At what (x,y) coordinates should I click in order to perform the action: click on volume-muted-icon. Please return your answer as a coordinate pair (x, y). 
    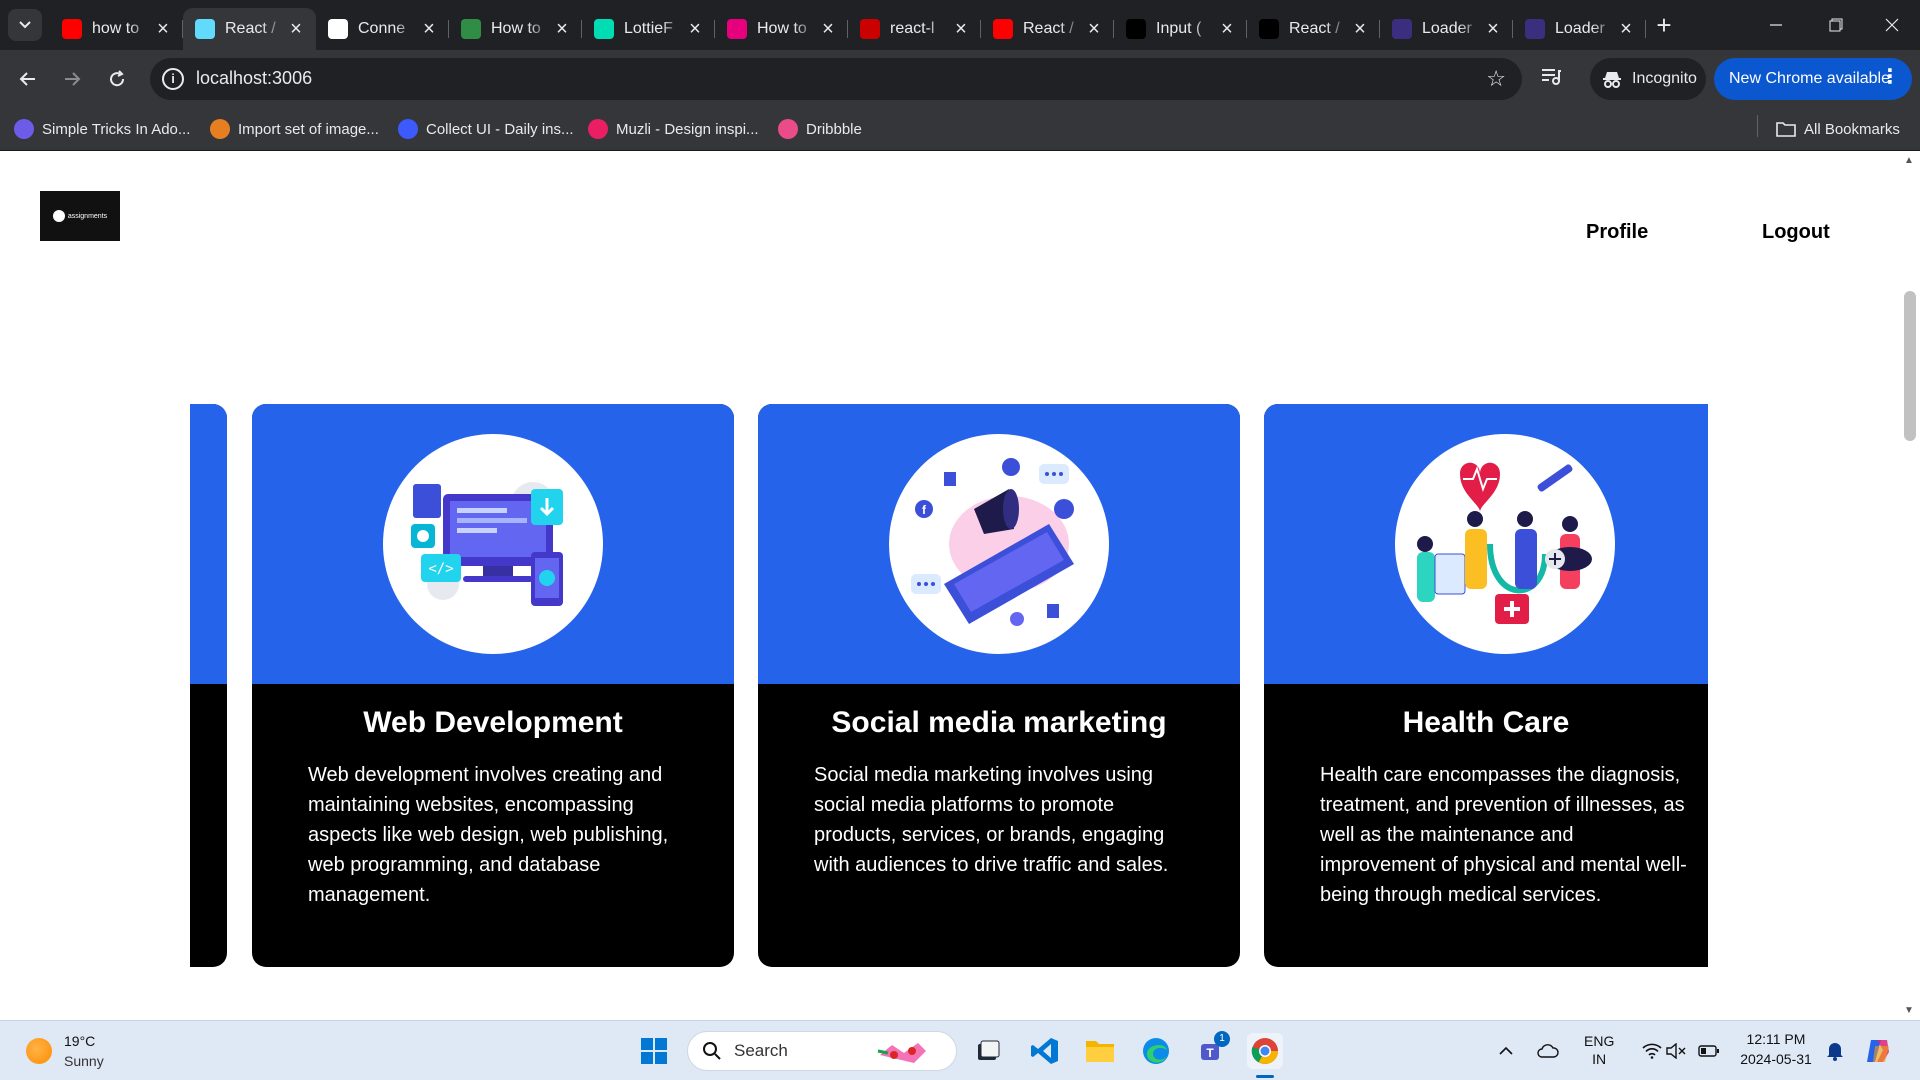
    Looking at the image, I should click on (1676, 1051).